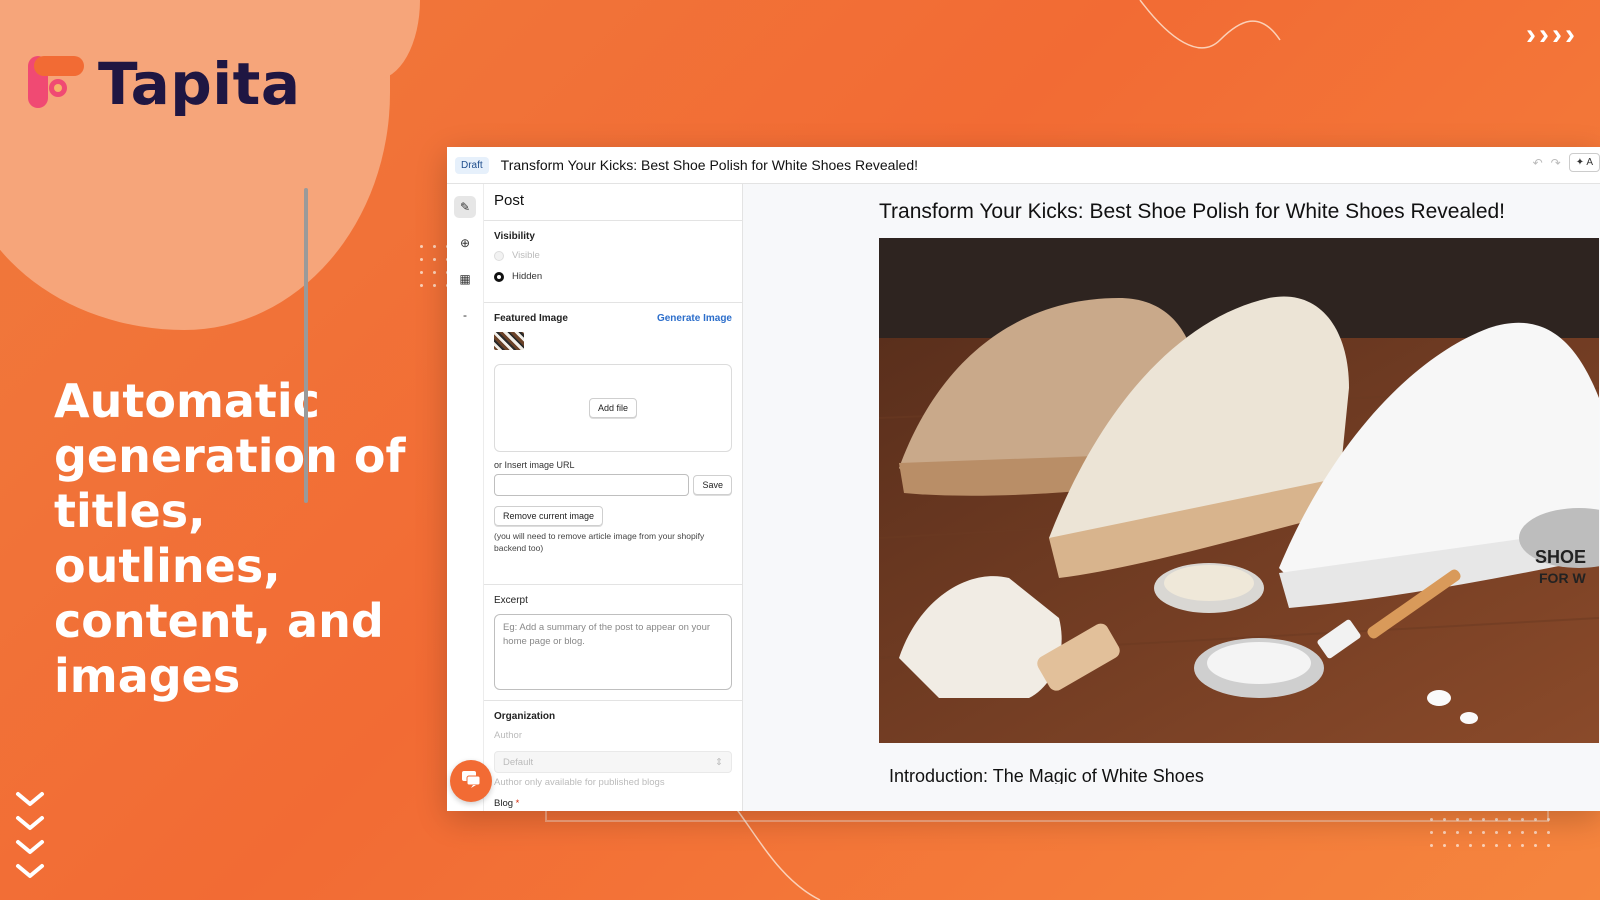 The image size is (1600, 900). I want to click on tapita-logo-icon, so click(56, 84).